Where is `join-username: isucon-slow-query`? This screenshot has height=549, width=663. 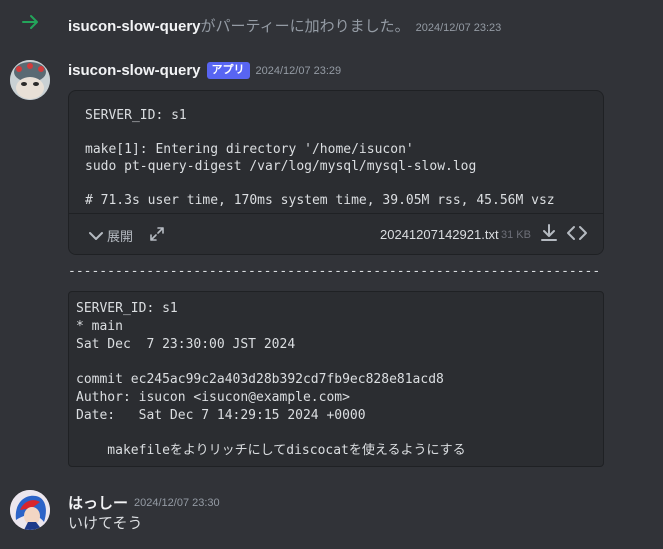
join-username: isucon-slow-query is located at coordinates (134, 26).